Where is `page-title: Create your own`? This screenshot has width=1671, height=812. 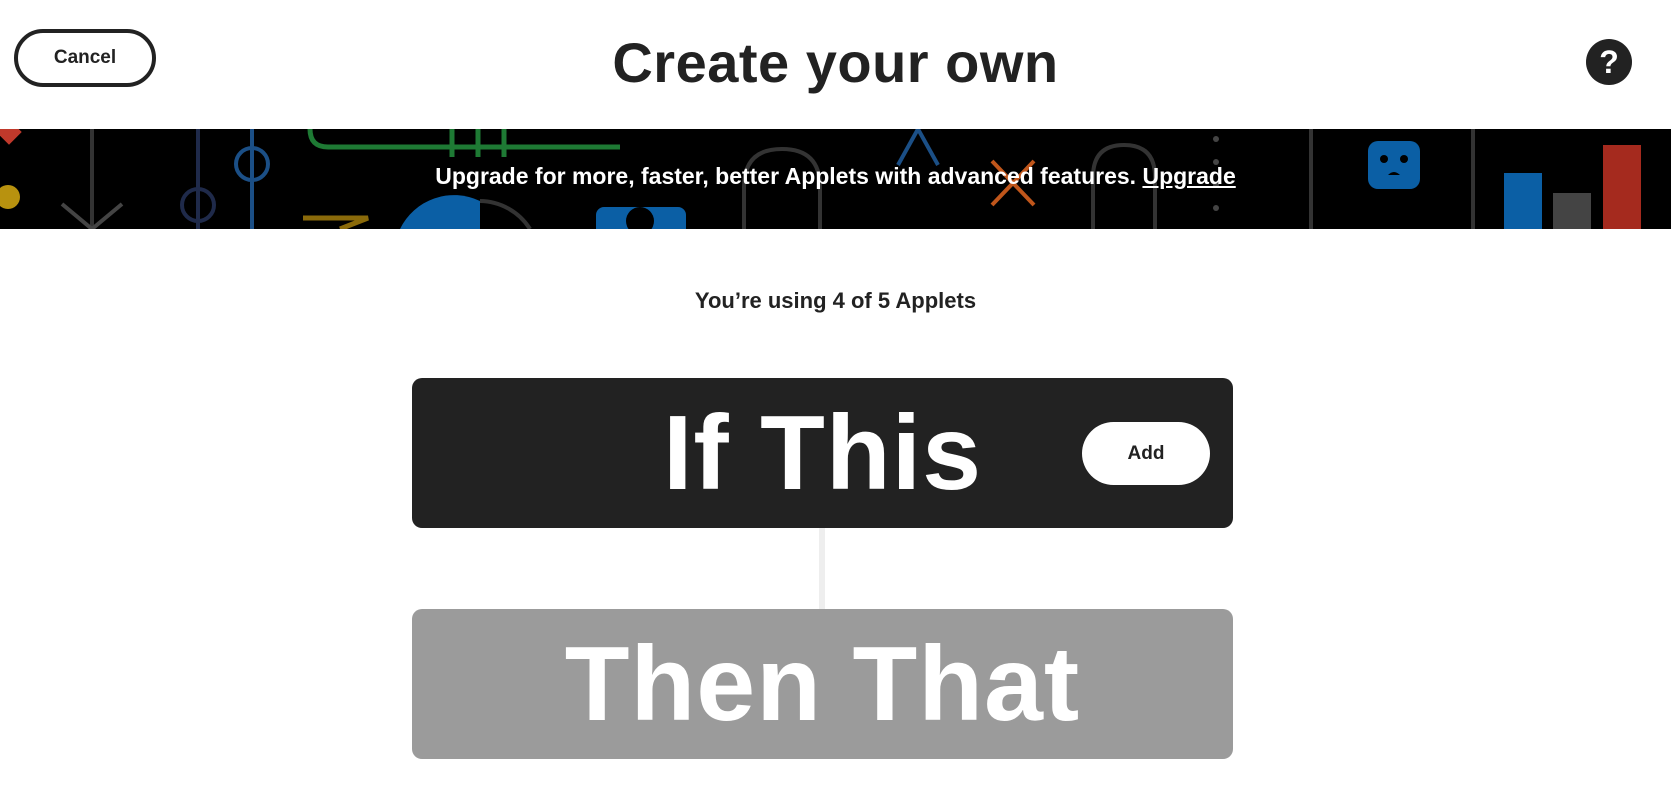
page-title: Create your own is located at coordinates (835, 62).